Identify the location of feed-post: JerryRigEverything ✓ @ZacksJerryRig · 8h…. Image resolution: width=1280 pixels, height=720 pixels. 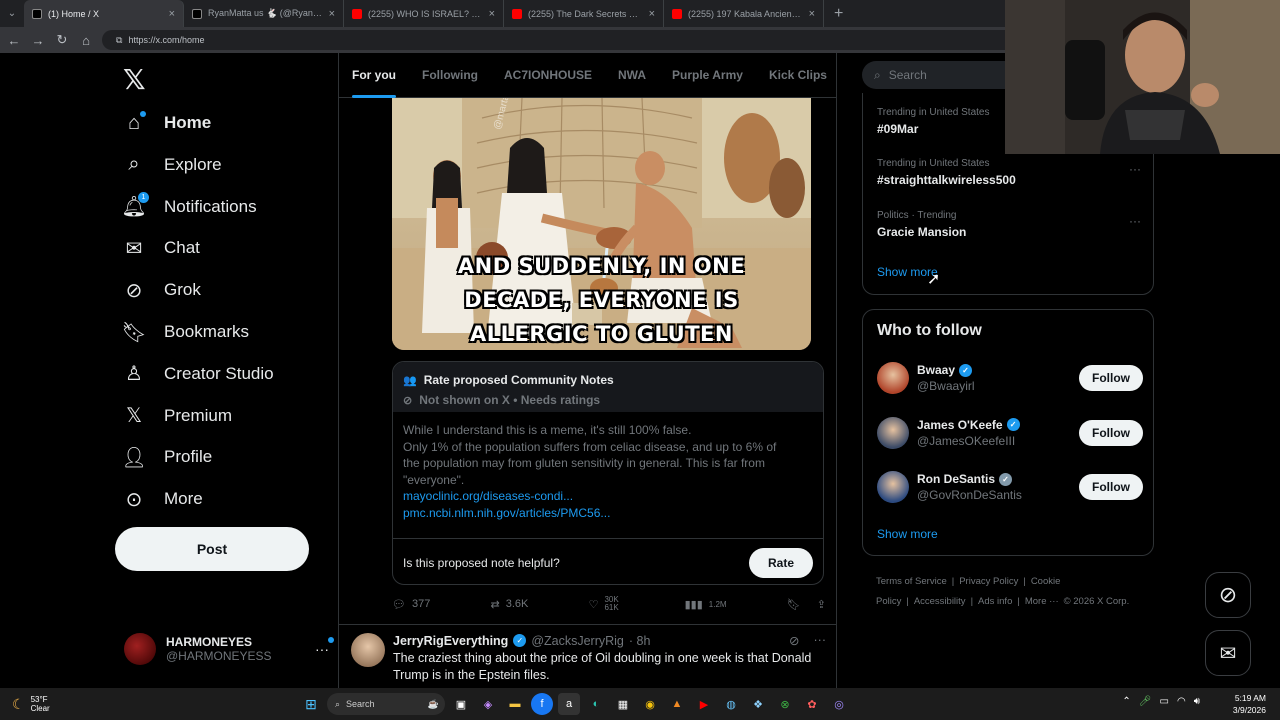
(587, 656).